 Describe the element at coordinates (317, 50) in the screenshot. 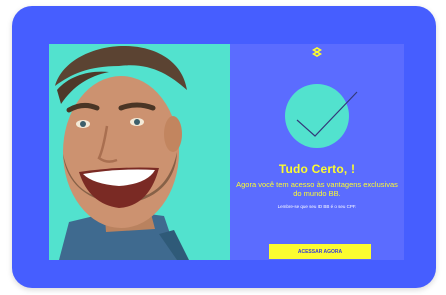

I see `bb-logo-icon` at that location.